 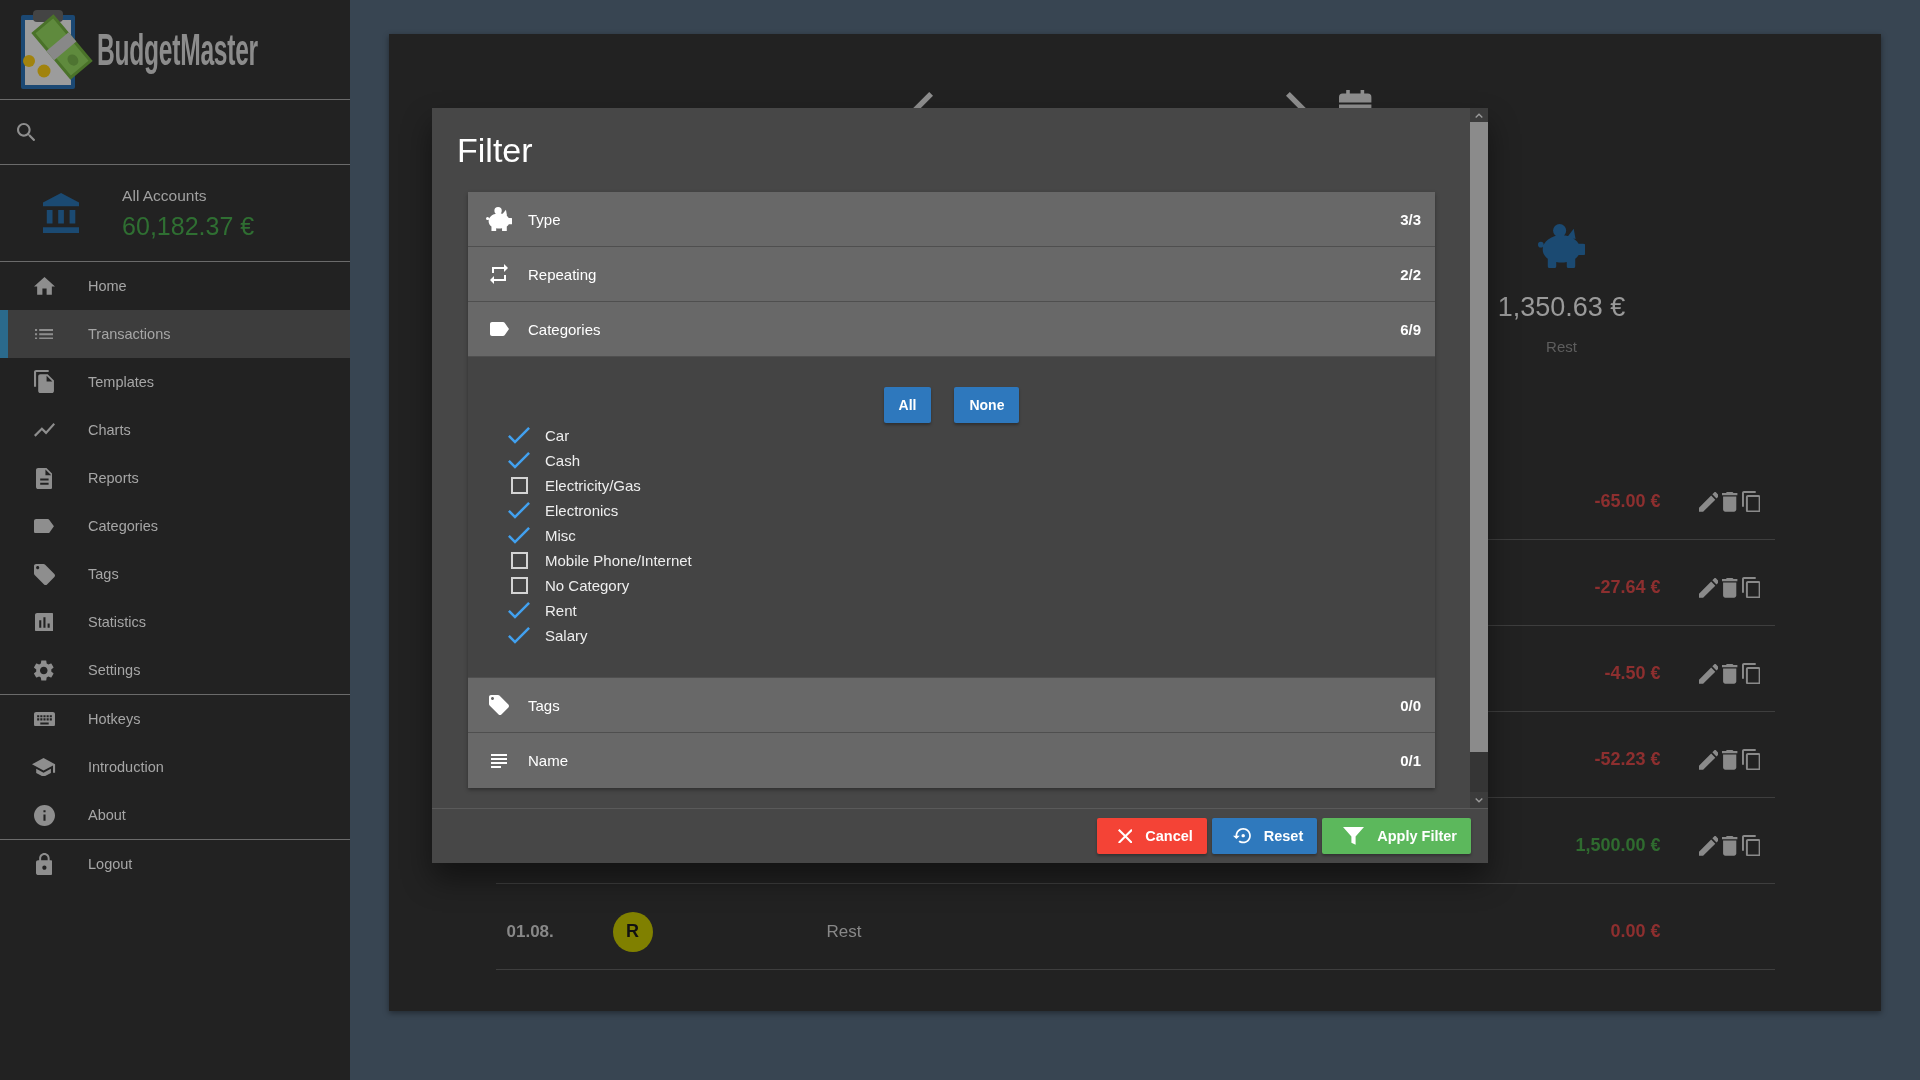 What do you see at coordinates (175, 382) in the screenshot?
I see `sidebar-item: Templates` at bounding box center [175, 382].